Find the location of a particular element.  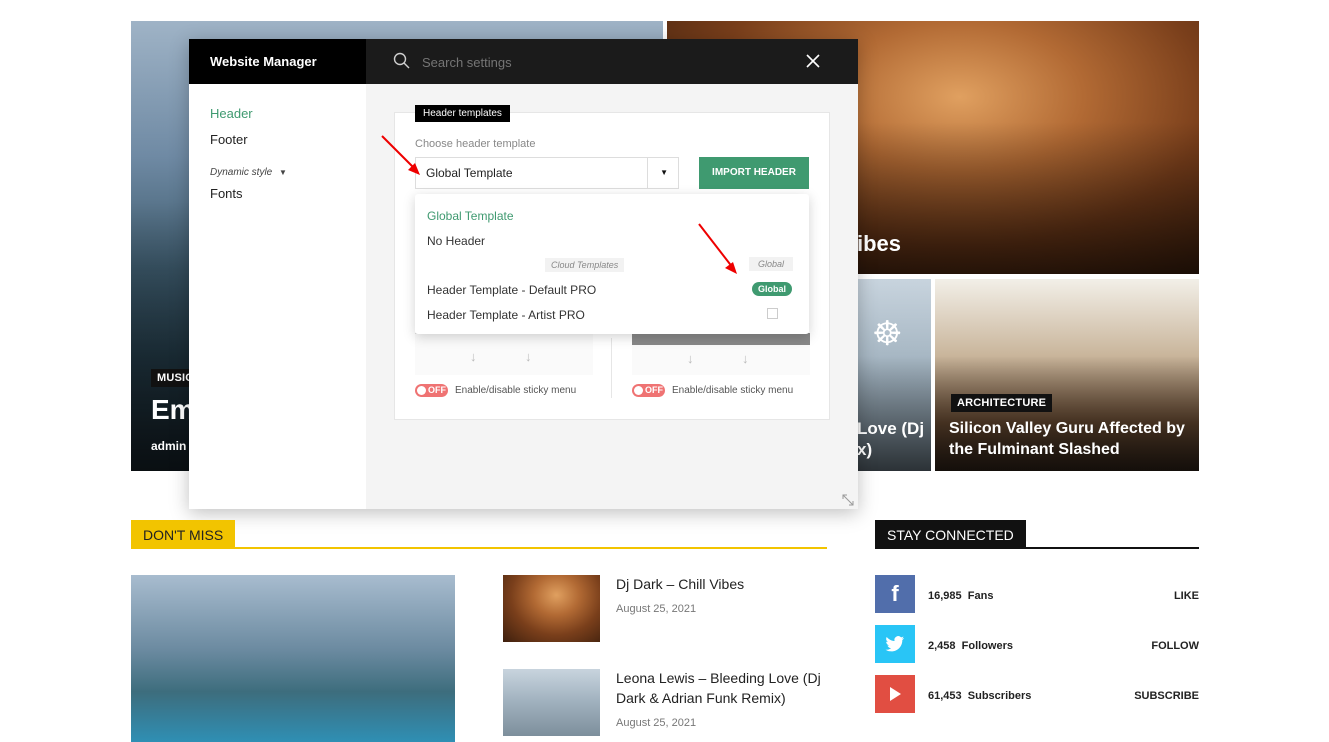

tile-title: Love (Dj x) is located at coordinates (890, 439).